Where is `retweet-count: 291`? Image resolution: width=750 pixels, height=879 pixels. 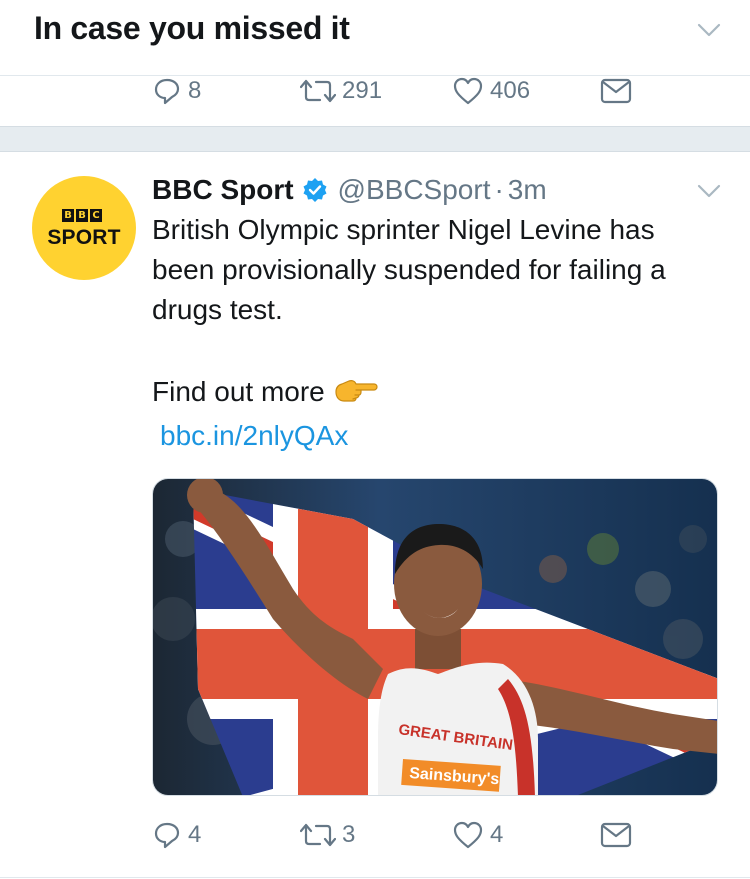 retweet-count: 291 is located at coordinates (362, 90).